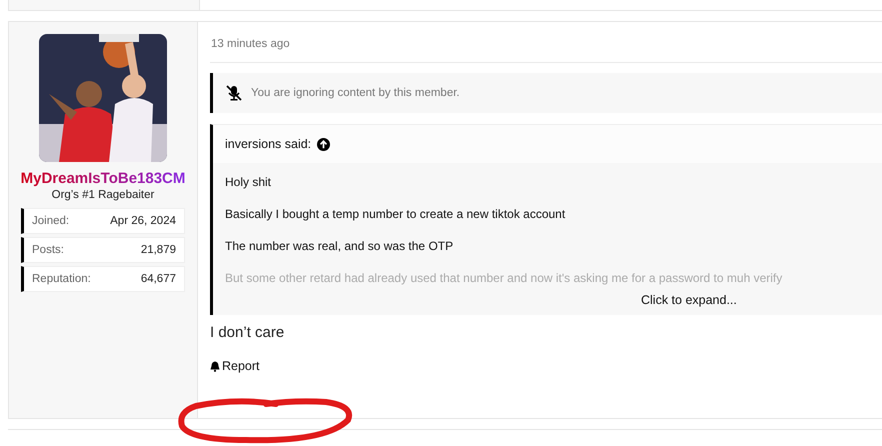  Describe the element at coordinates (248, 182) in the screenshot. I see `quote-text: Holy shit` at that location.